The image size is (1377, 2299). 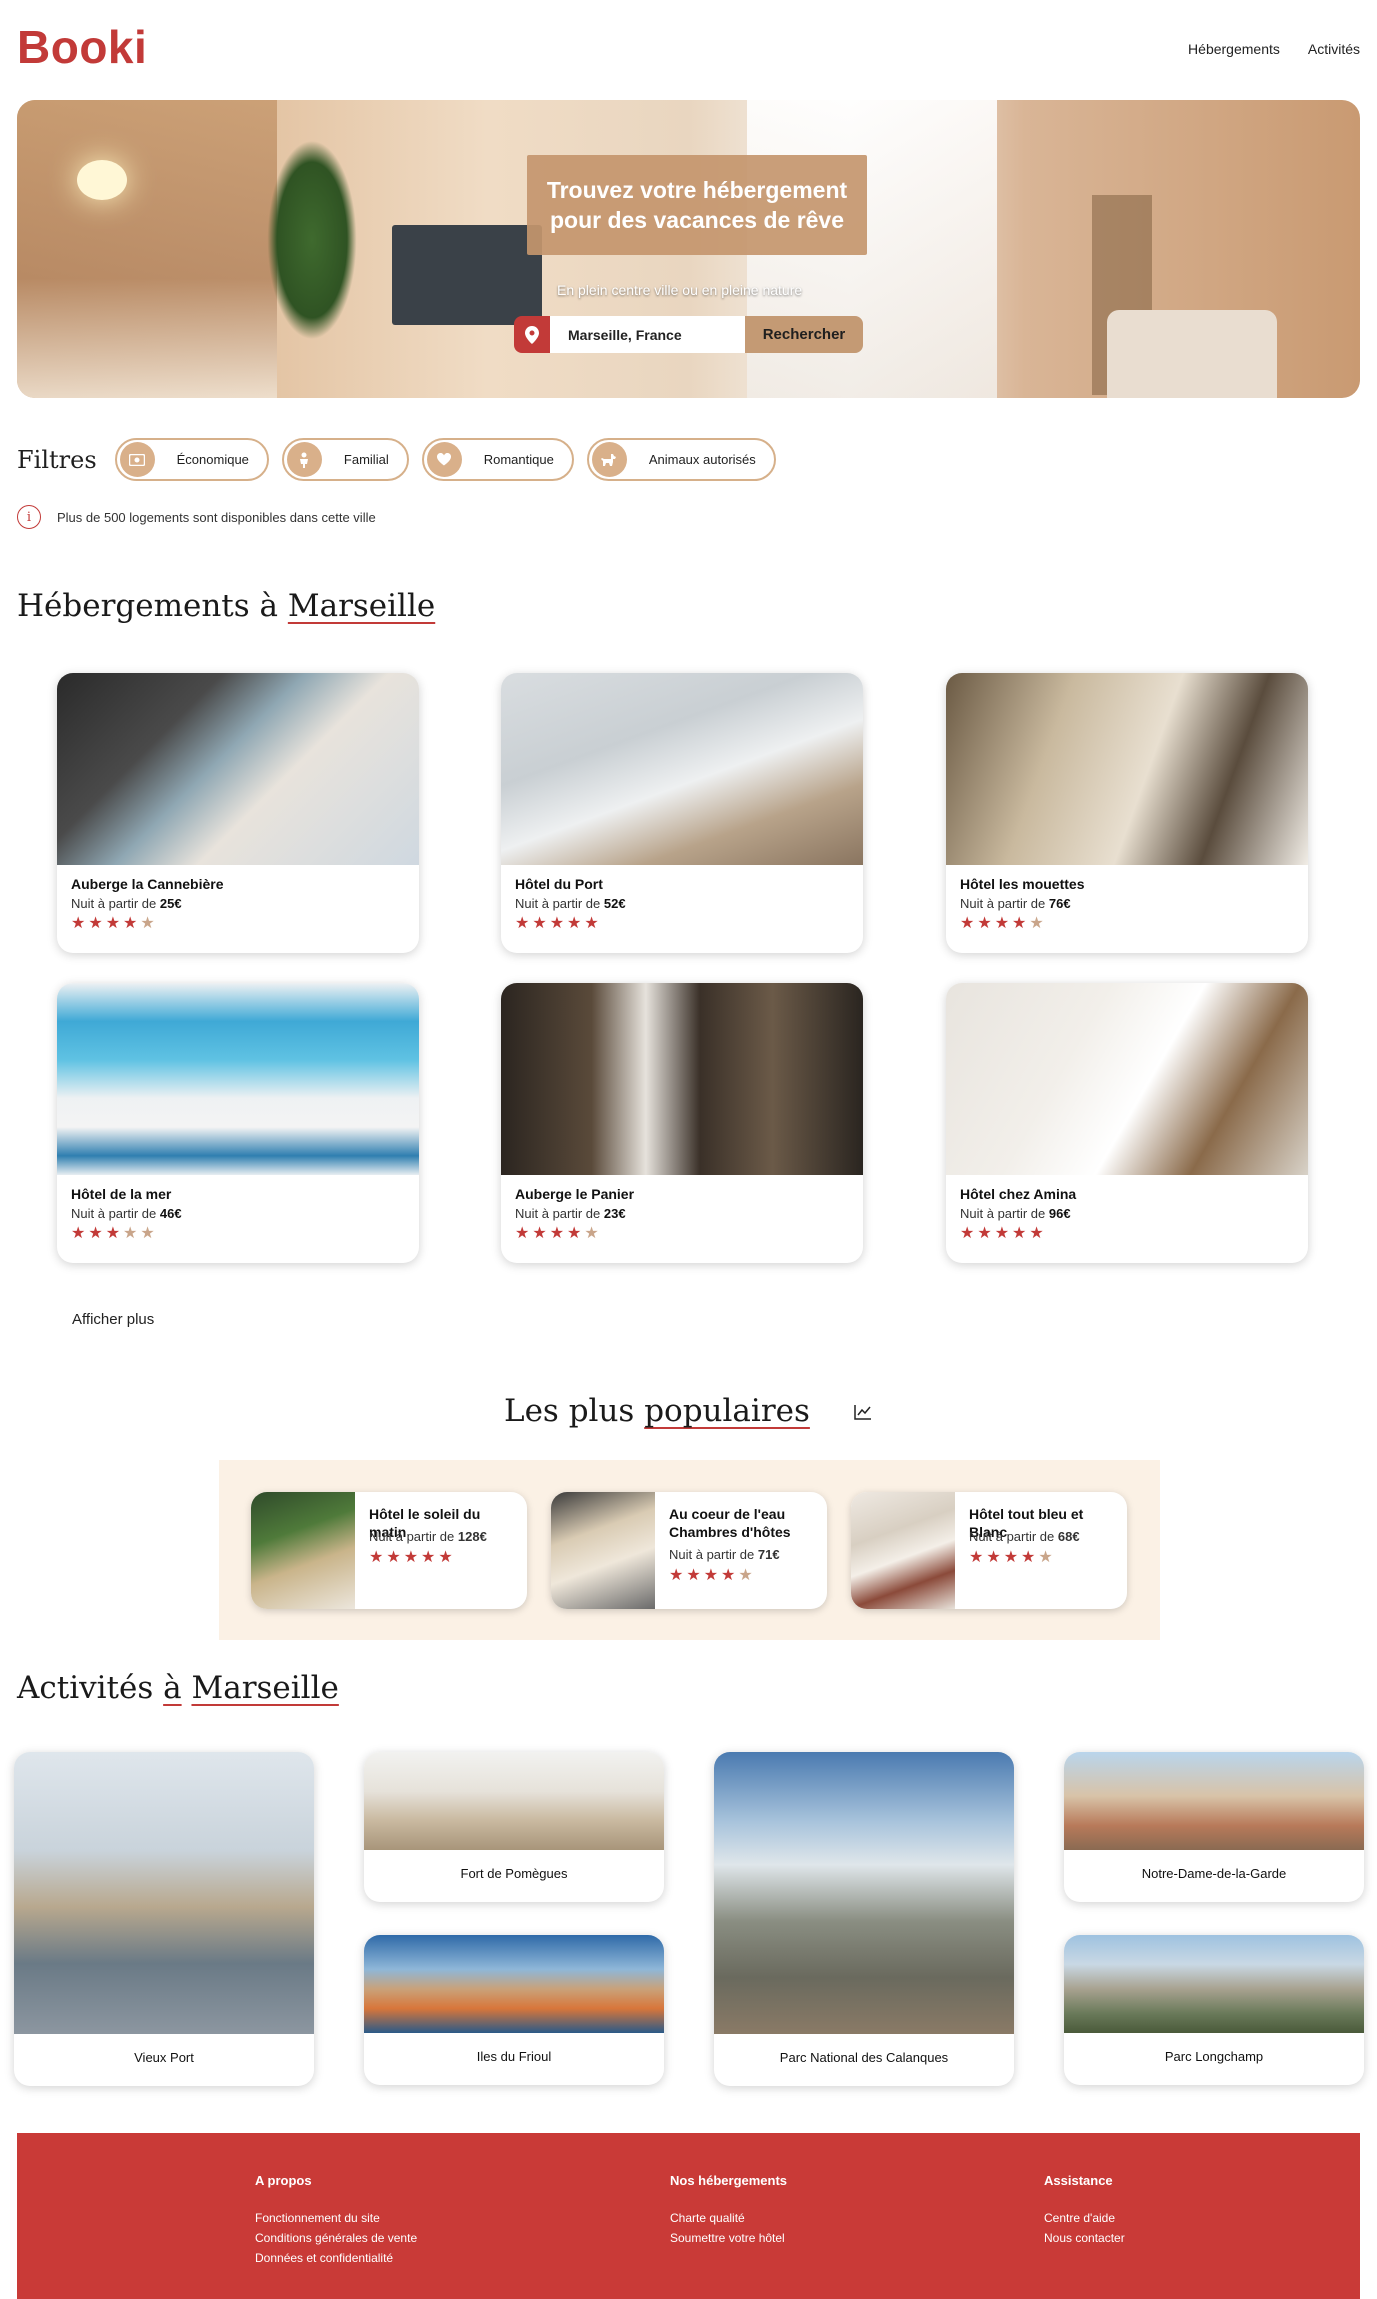 I want to click on footer-col-assistance: Assistance Centre d'aide Nous contacter, so click(x=1084, y=2210).